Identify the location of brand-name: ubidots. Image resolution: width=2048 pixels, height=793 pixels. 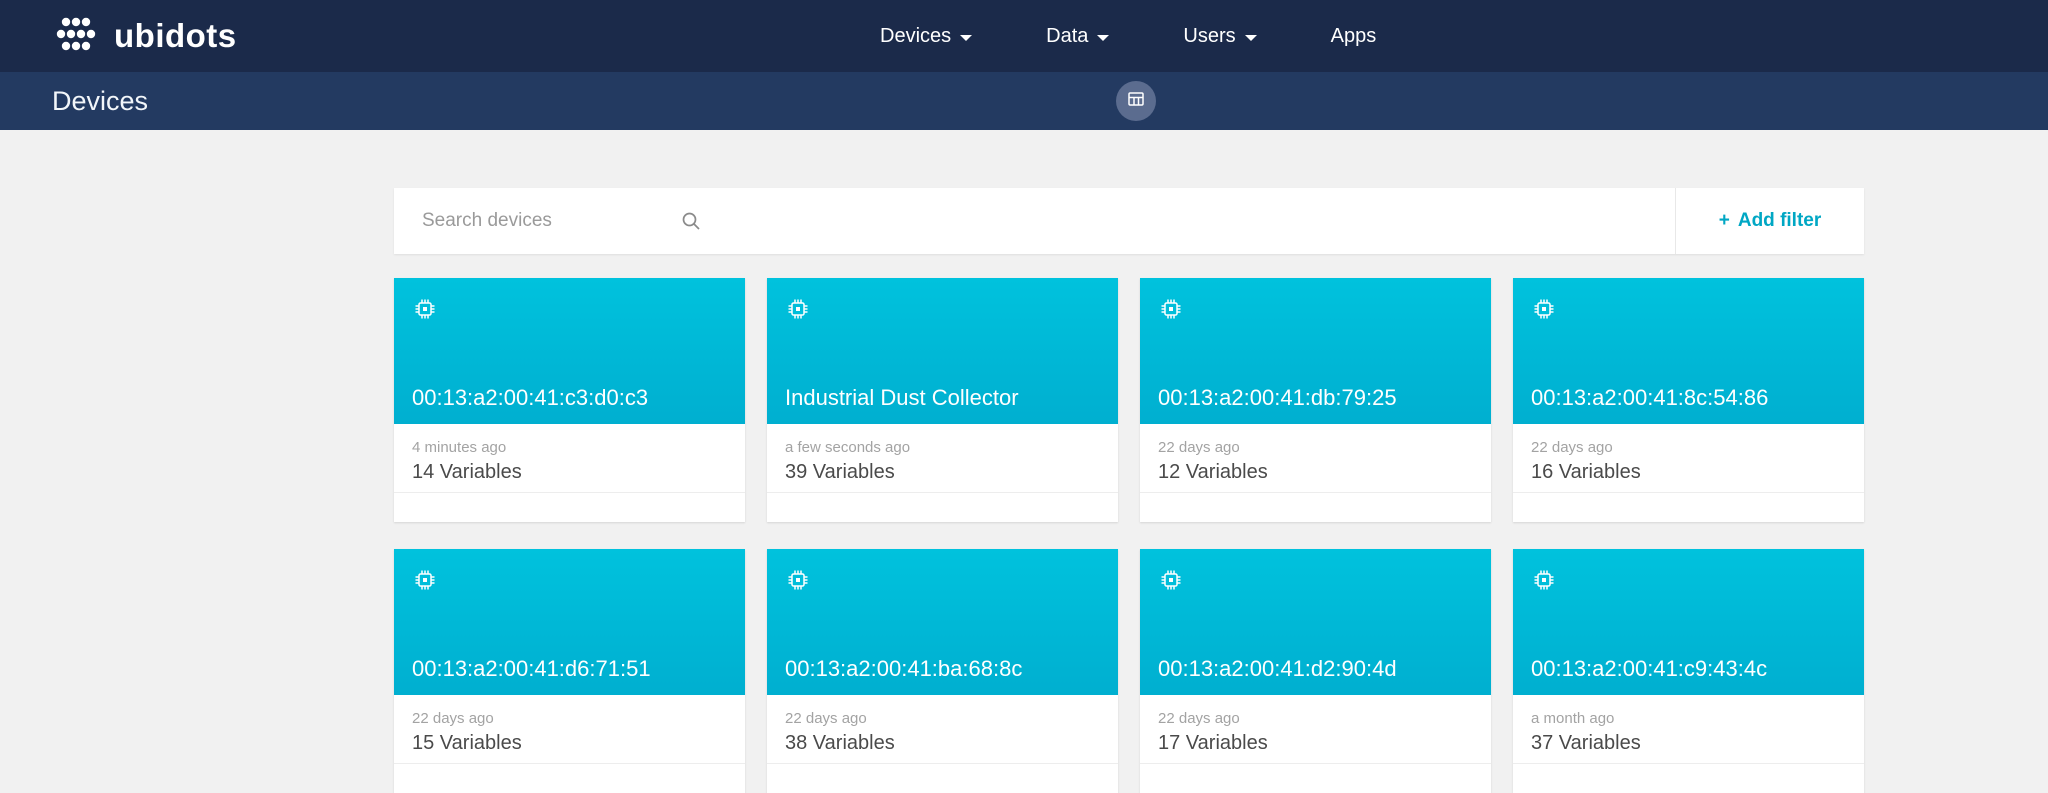
(175, 35).